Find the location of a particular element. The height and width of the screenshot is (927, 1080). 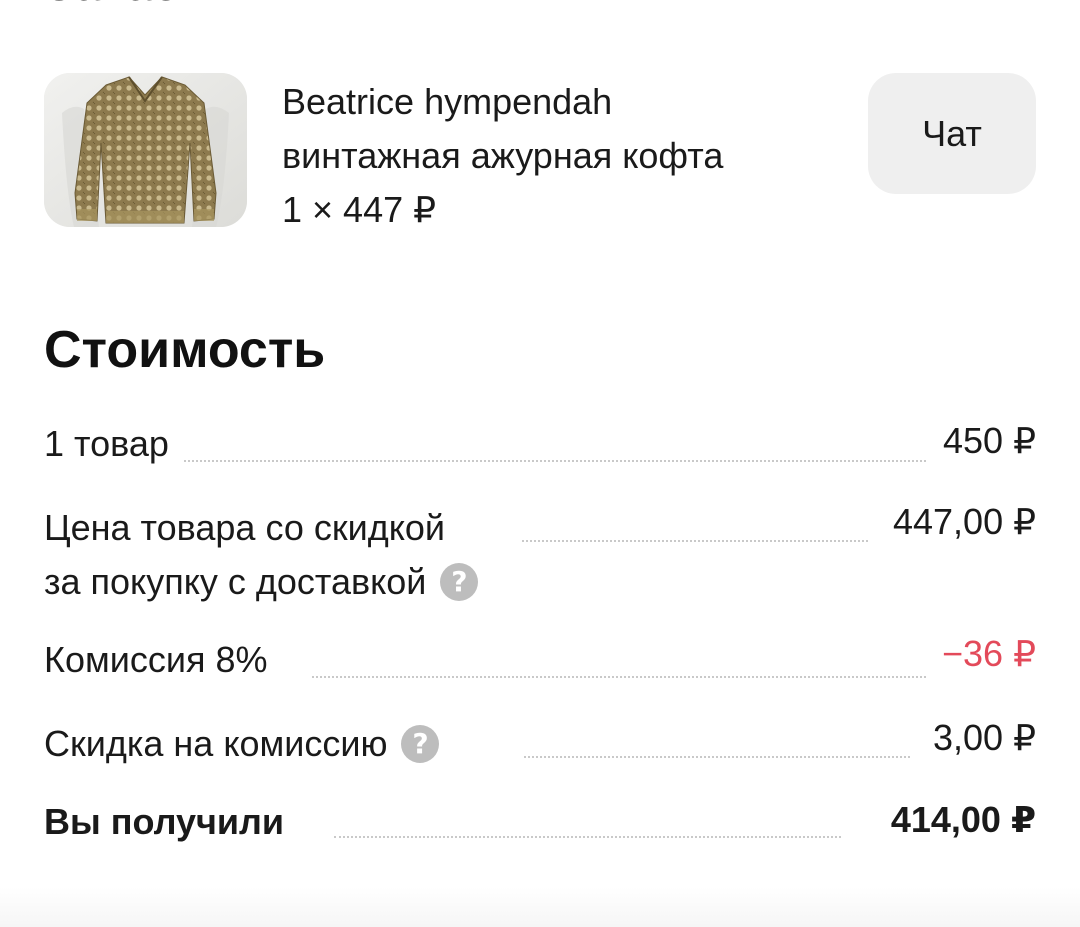

cost-row-received: Вы получили 414,00 ₽ is located at coordinates (540, 823).